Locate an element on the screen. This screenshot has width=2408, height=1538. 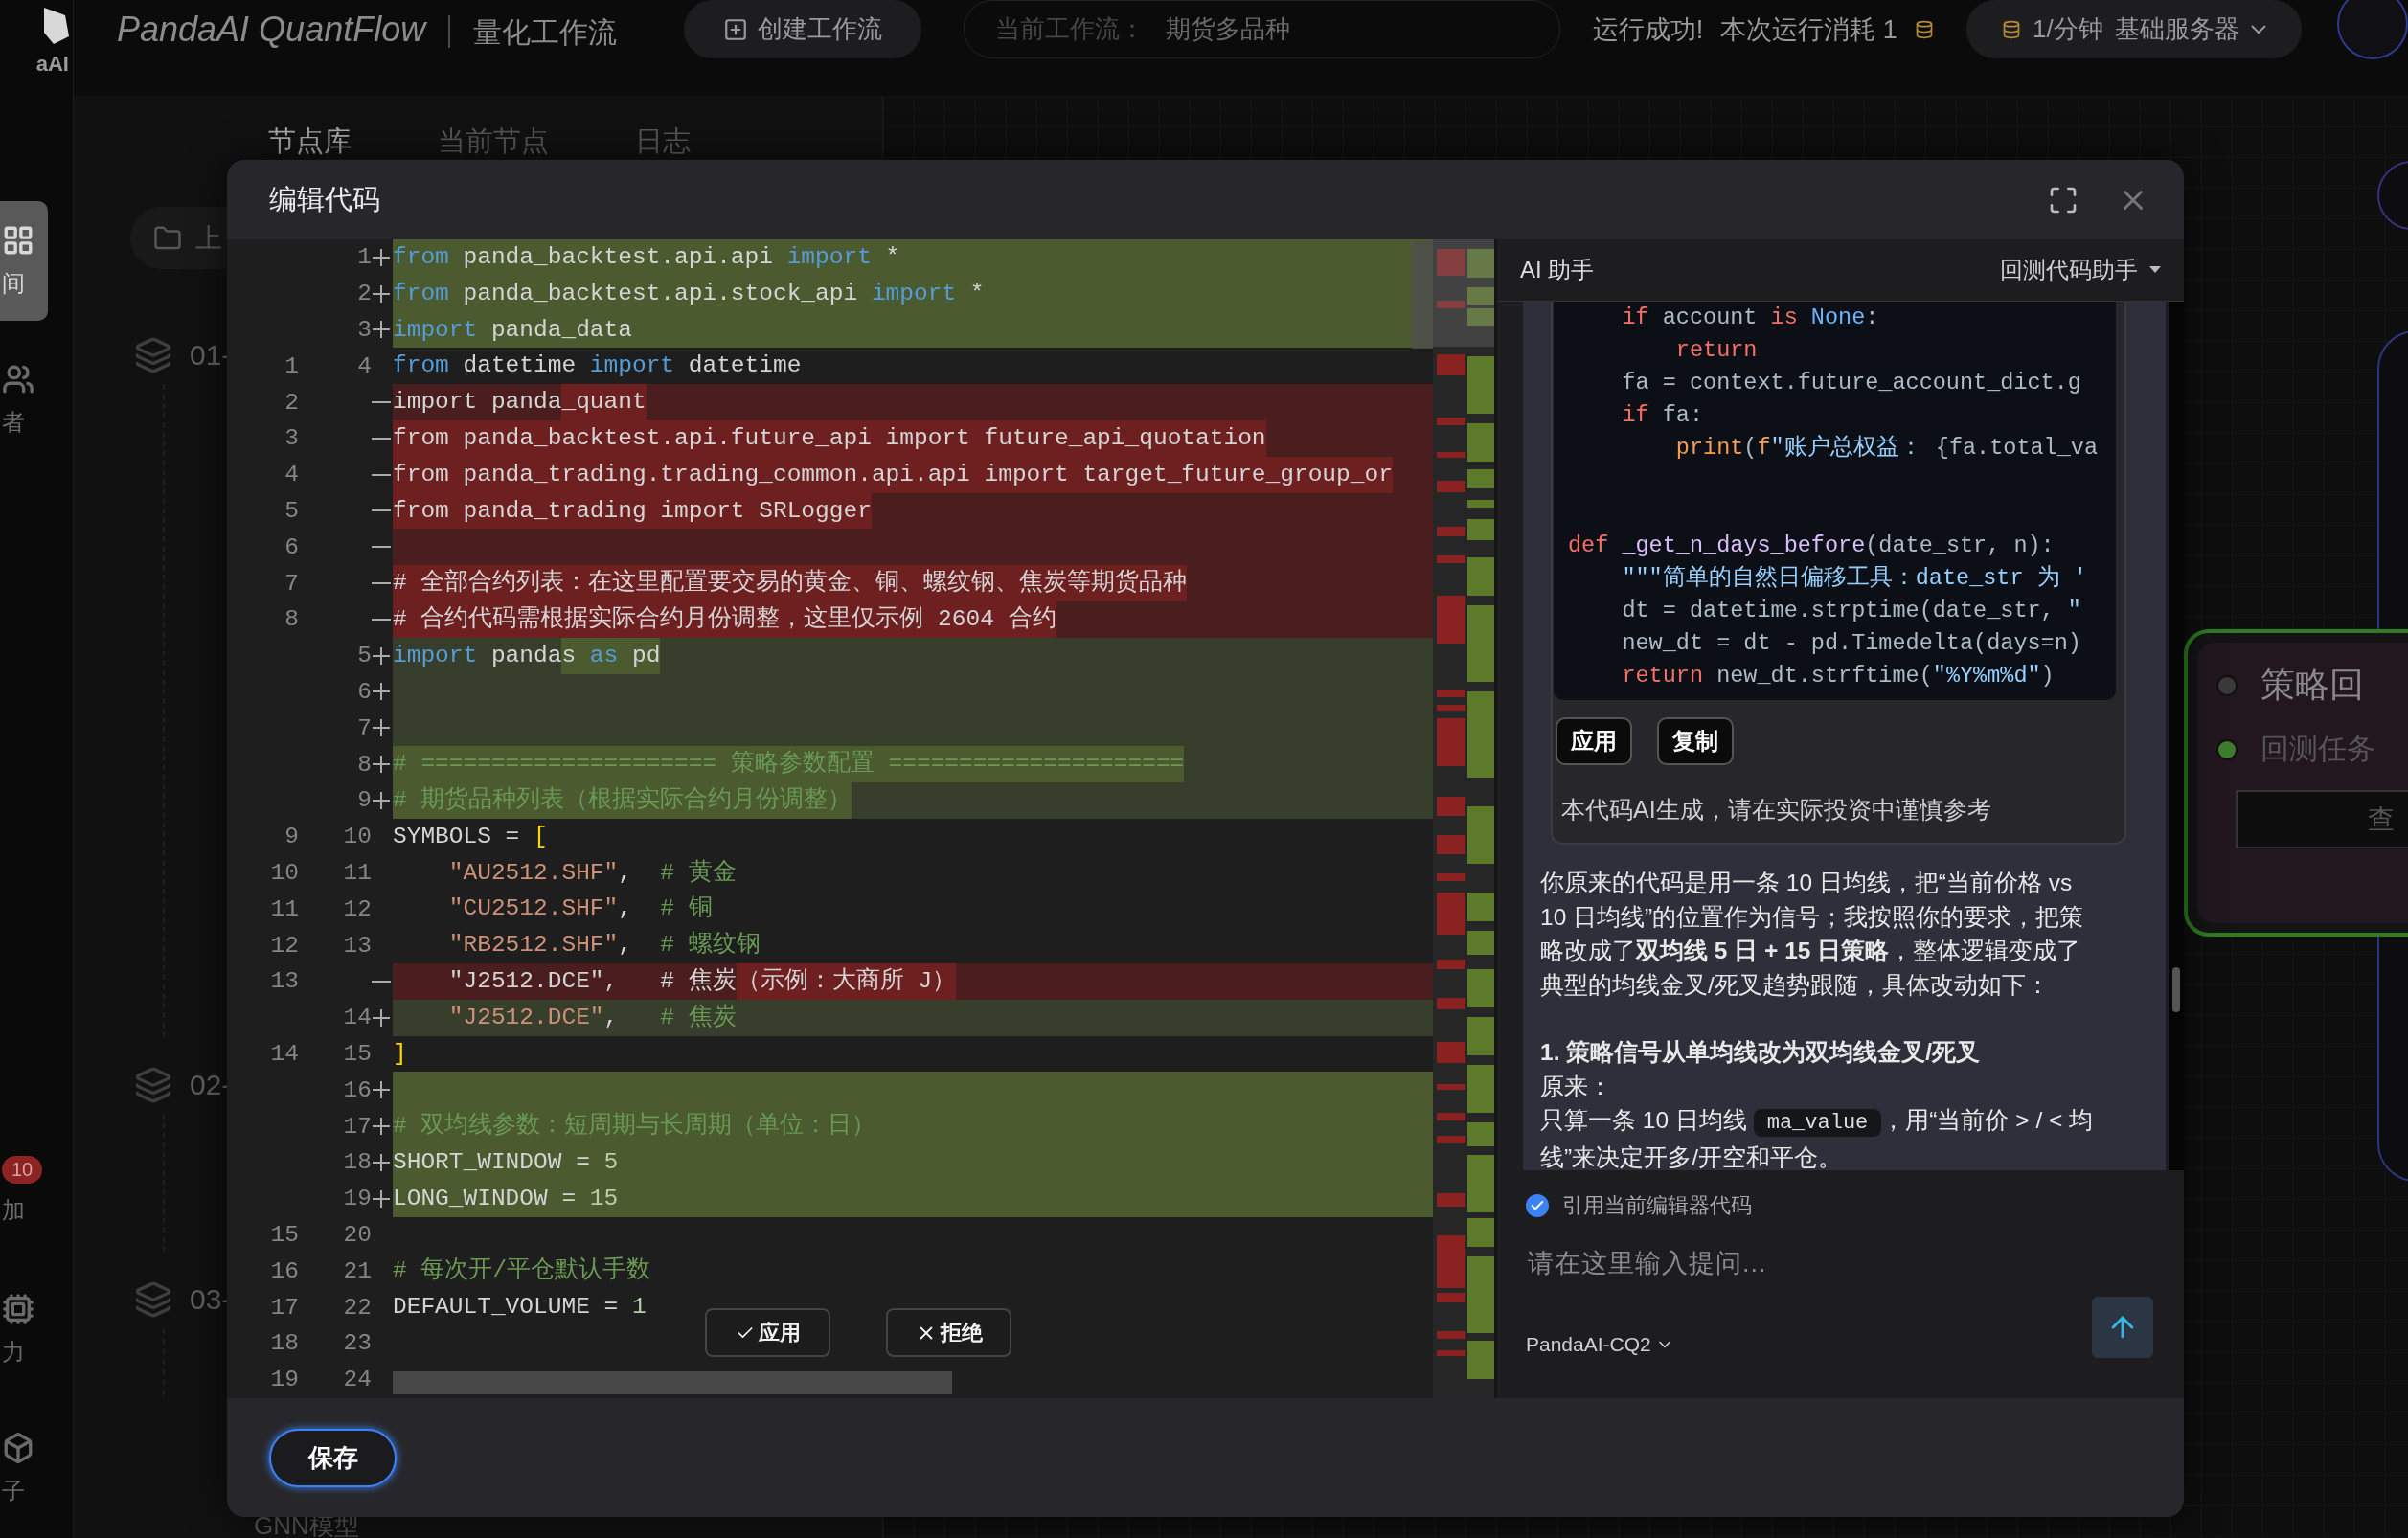
model-select: PandaAI-CQ2 is located at coordinates (1600, 1344).